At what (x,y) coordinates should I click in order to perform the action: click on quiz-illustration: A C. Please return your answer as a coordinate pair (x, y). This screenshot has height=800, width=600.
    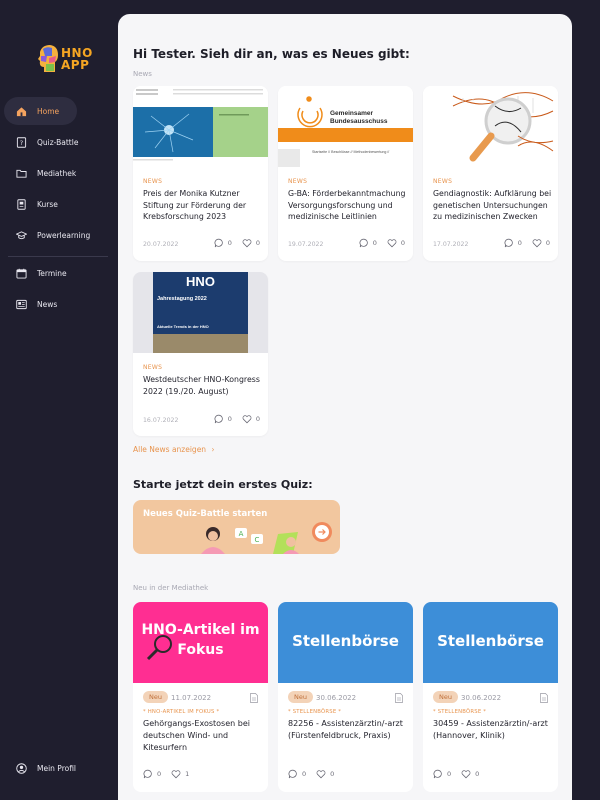
    Looking at the image, I should click on (250, 540).